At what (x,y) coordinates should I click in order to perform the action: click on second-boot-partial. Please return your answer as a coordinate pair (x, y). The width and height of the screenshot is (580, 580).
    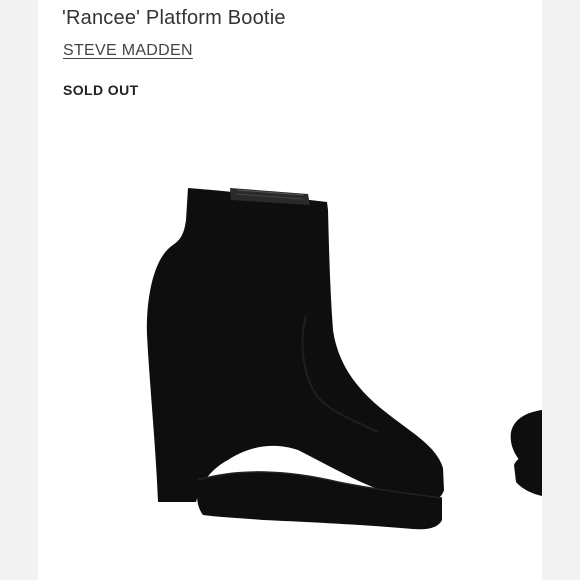
    Looking at the image, I should click on (526, 453).